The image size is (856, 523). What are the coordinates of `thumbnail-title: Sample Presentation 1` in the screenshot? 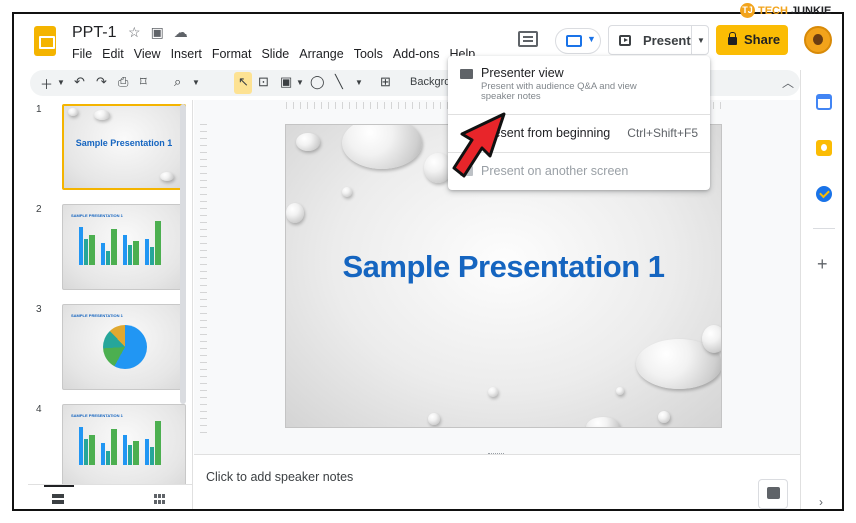 It's located at (124, 143).